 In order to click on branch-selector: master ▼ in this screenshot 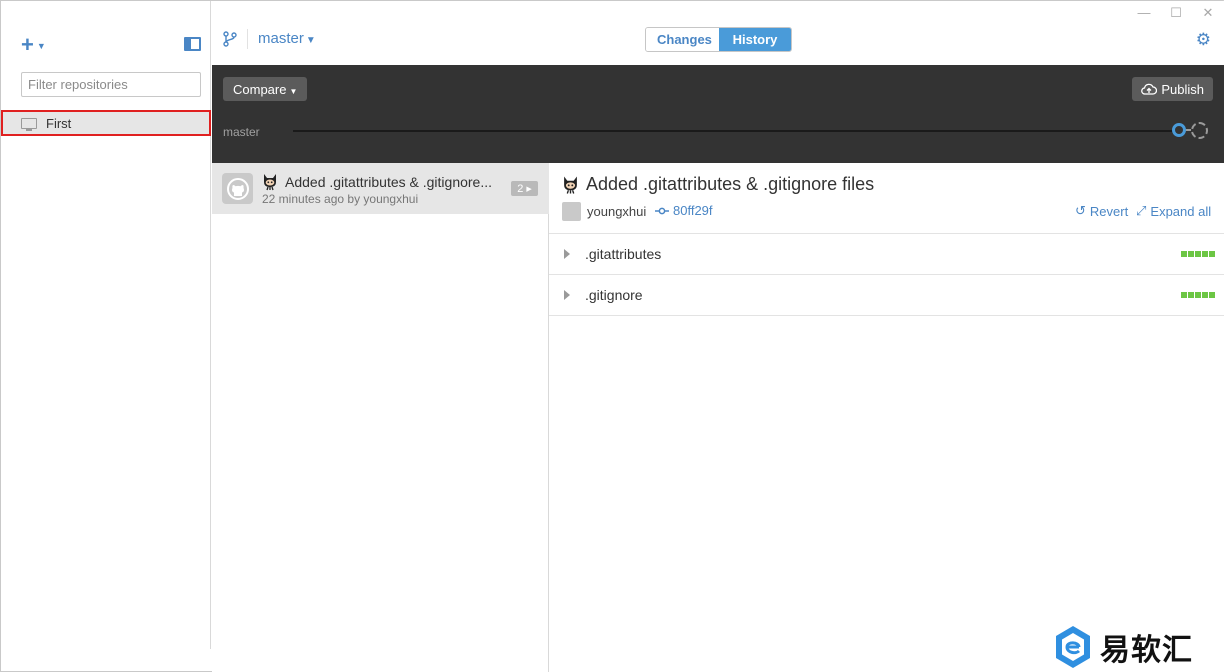, I will do `click(287, 38)`.